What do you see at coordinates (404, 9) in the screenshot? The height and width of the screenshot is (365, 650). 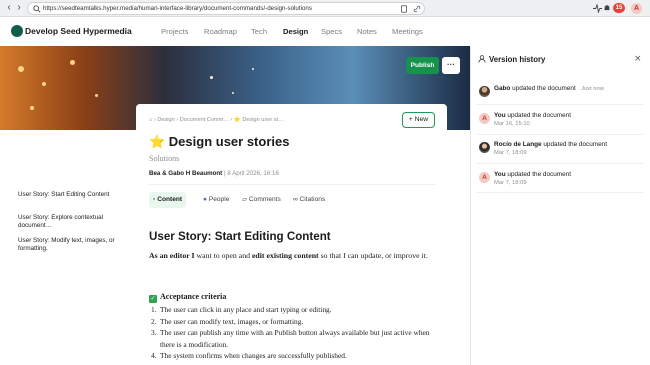 I see `bookmark-icon` at bounding box center [404, 9].